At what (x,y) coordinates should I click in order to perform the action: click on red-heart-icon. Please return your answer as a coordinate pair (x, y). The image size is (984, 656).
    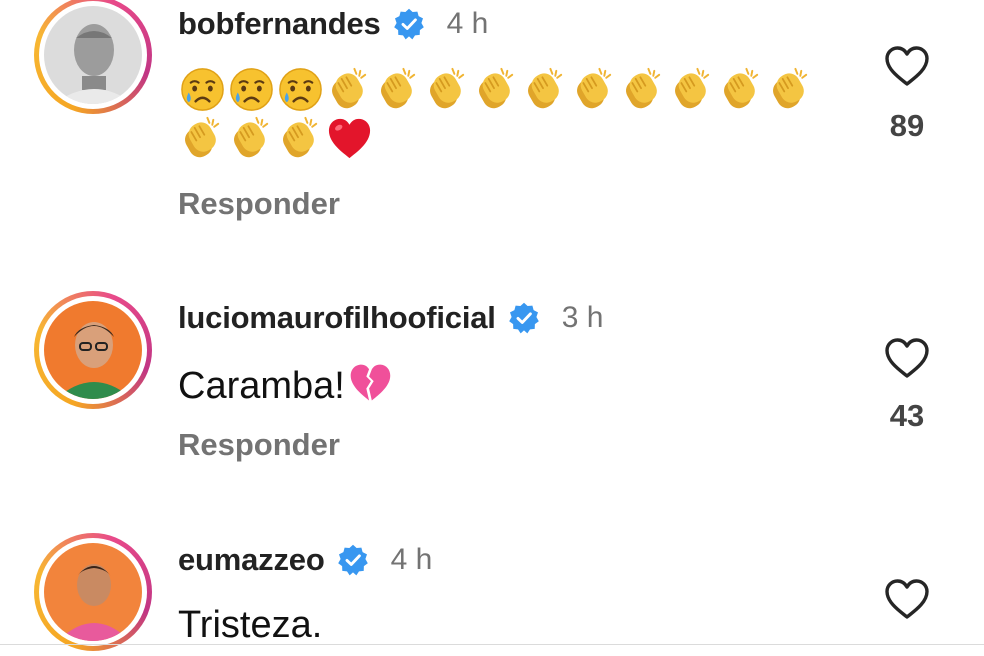
    Looking at the image, I should click on (349, 138).